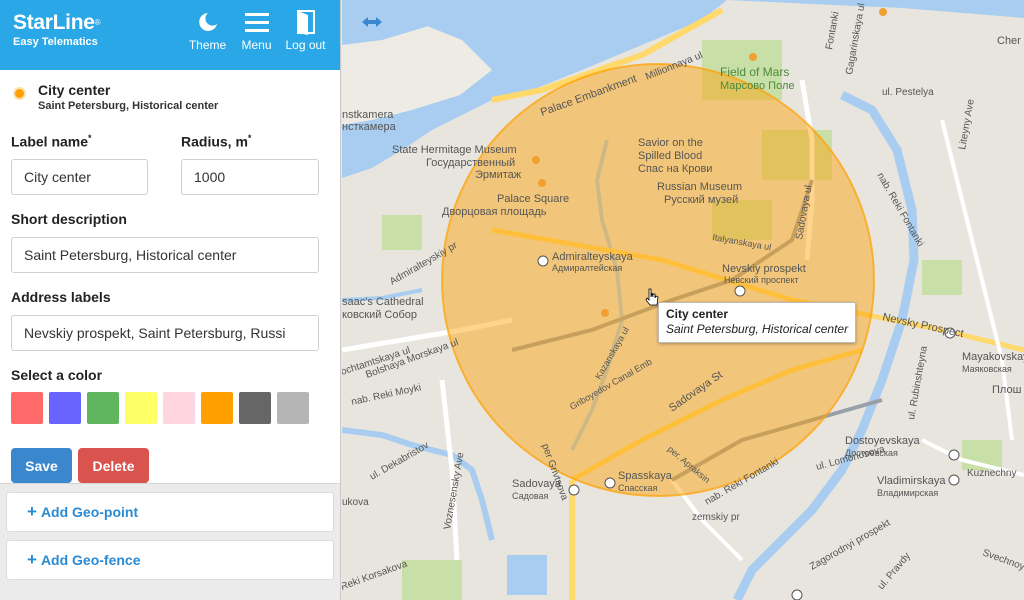 This screenshot has width=1024, height=600. Describe the element at coordinates (128, 106) in the screenshot. I see `point-subtitle: Saint Petersburg, Historical center` at that location.